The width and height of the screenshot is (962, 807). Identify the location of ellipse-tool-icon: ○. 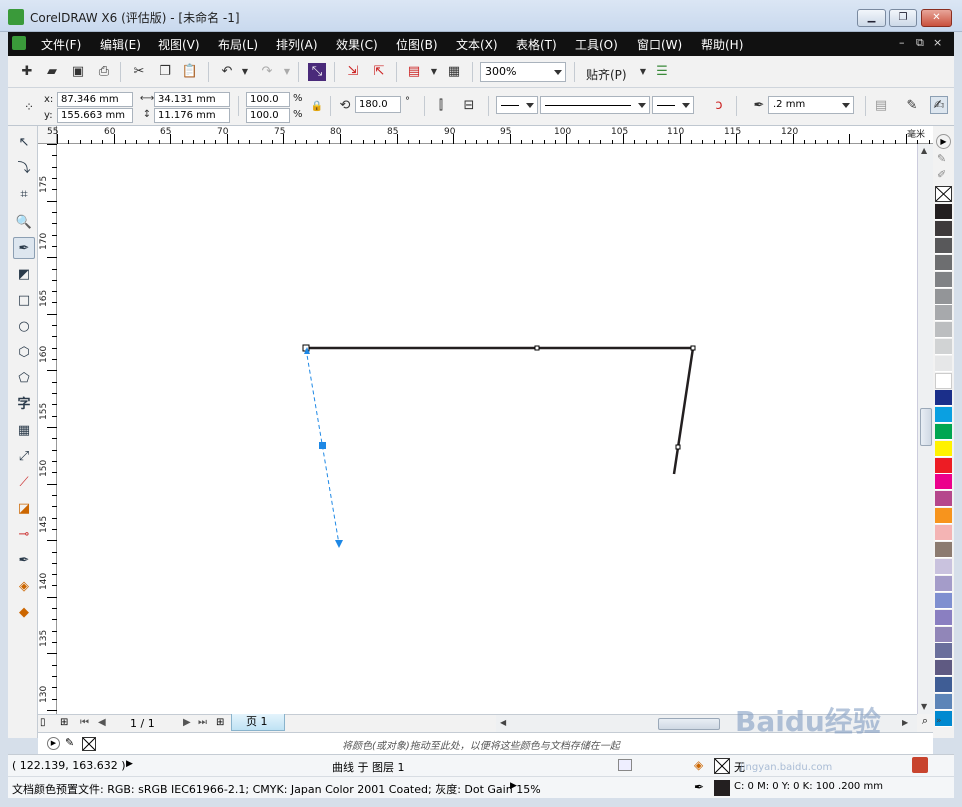
(24, 327).